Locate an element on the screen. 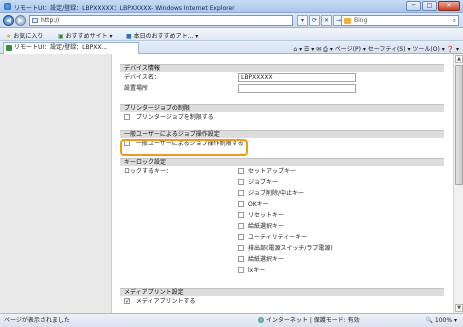 This screenshot has height=327, width=463. vertical-scrollbar: ▲ ▼ is located at coordinates (458, 183).